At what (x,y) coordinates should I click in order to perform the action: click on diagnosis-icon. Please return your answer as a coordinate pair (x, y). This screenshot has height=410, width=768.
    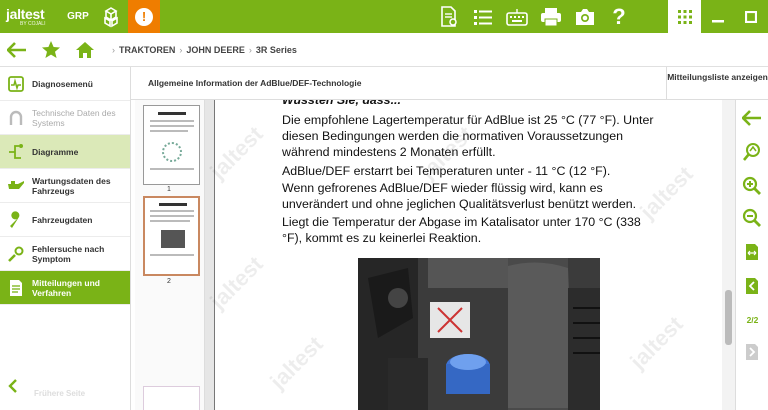
    Looking at the image, I should click on (16, 84).